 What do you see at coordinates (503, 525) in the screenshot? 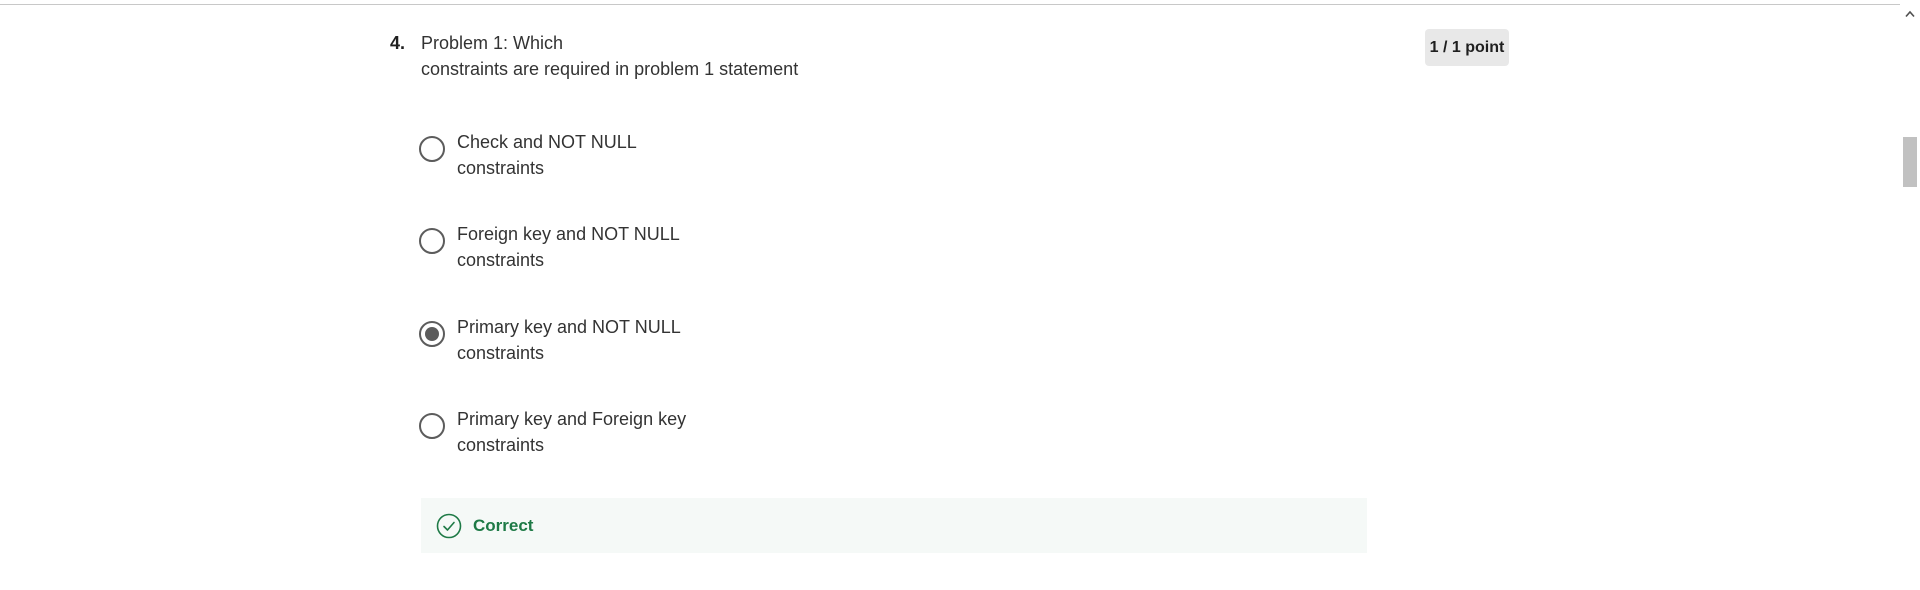
I see `feedback-label: Correct` at bounding box center [503, 525].